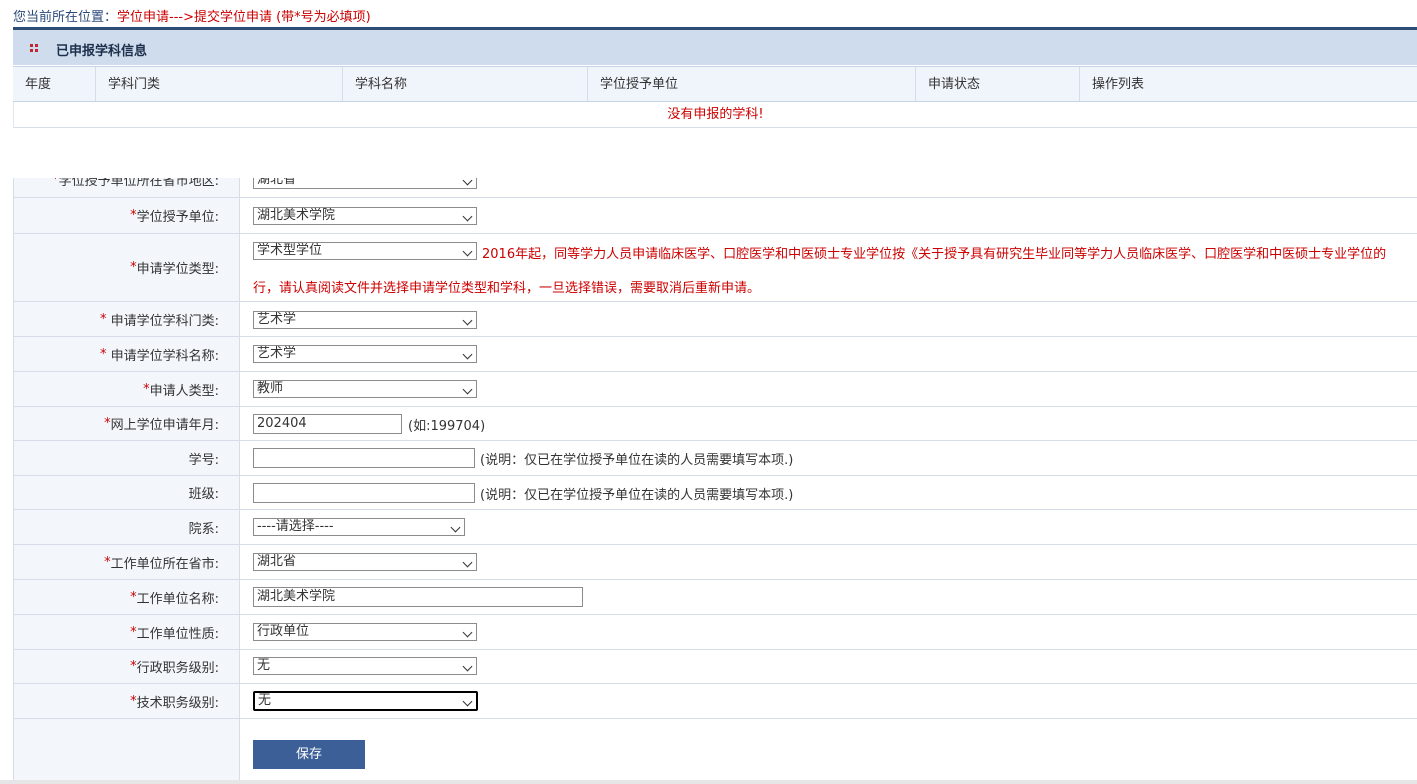 Image resolution: width=1417 pixels, height=784 pixels. I want to click on applicant-type-select: 教师, so click(365, 389).